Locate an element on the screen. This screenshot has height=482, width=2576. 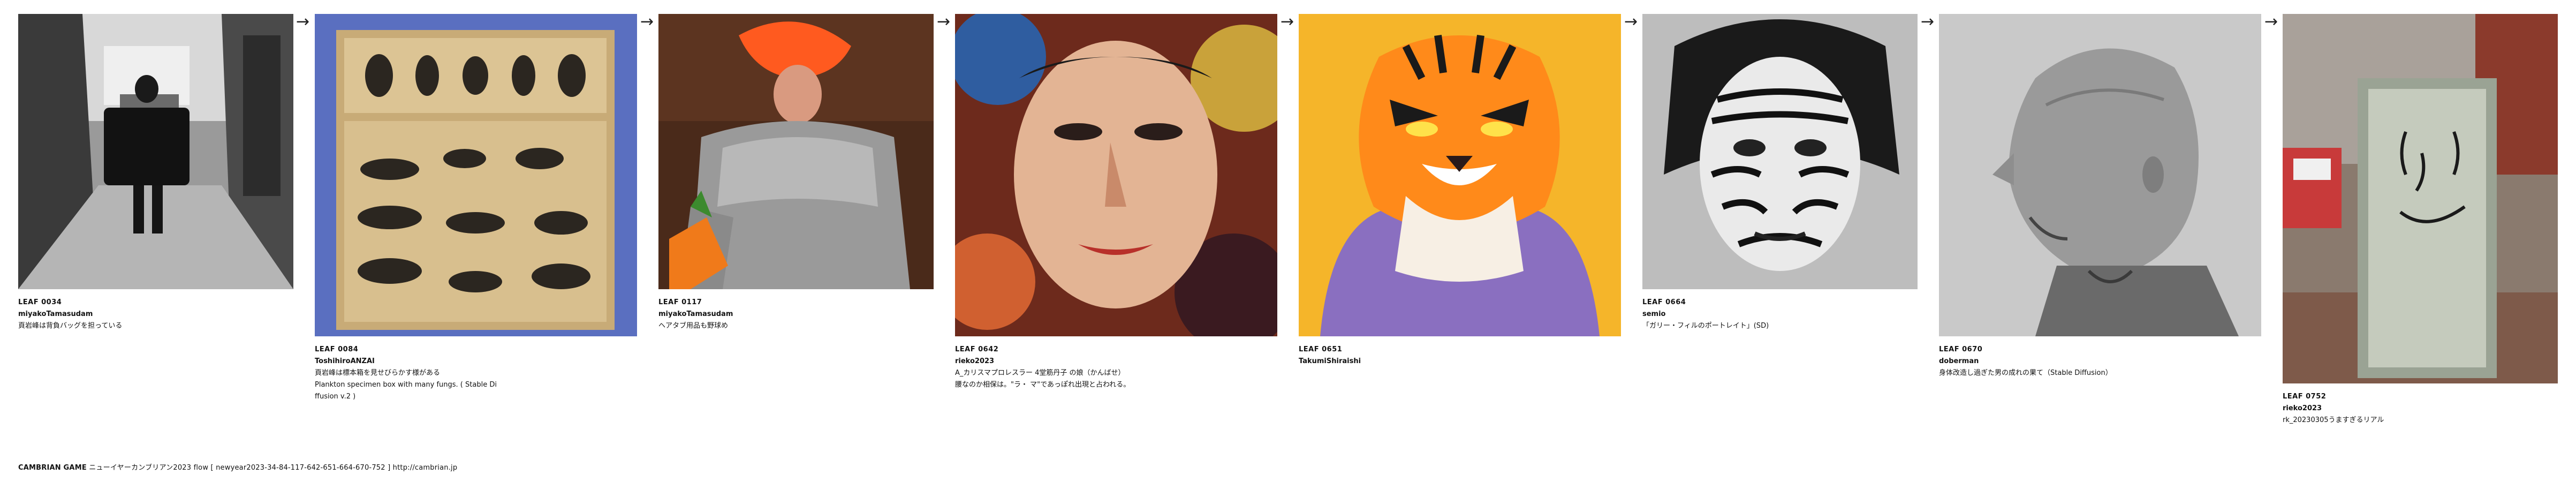
leaf-card-0664: LEAF 0664 semio 「ガリー・フィルのポートレイト」(SD) is located at coordinates (1780, 173).